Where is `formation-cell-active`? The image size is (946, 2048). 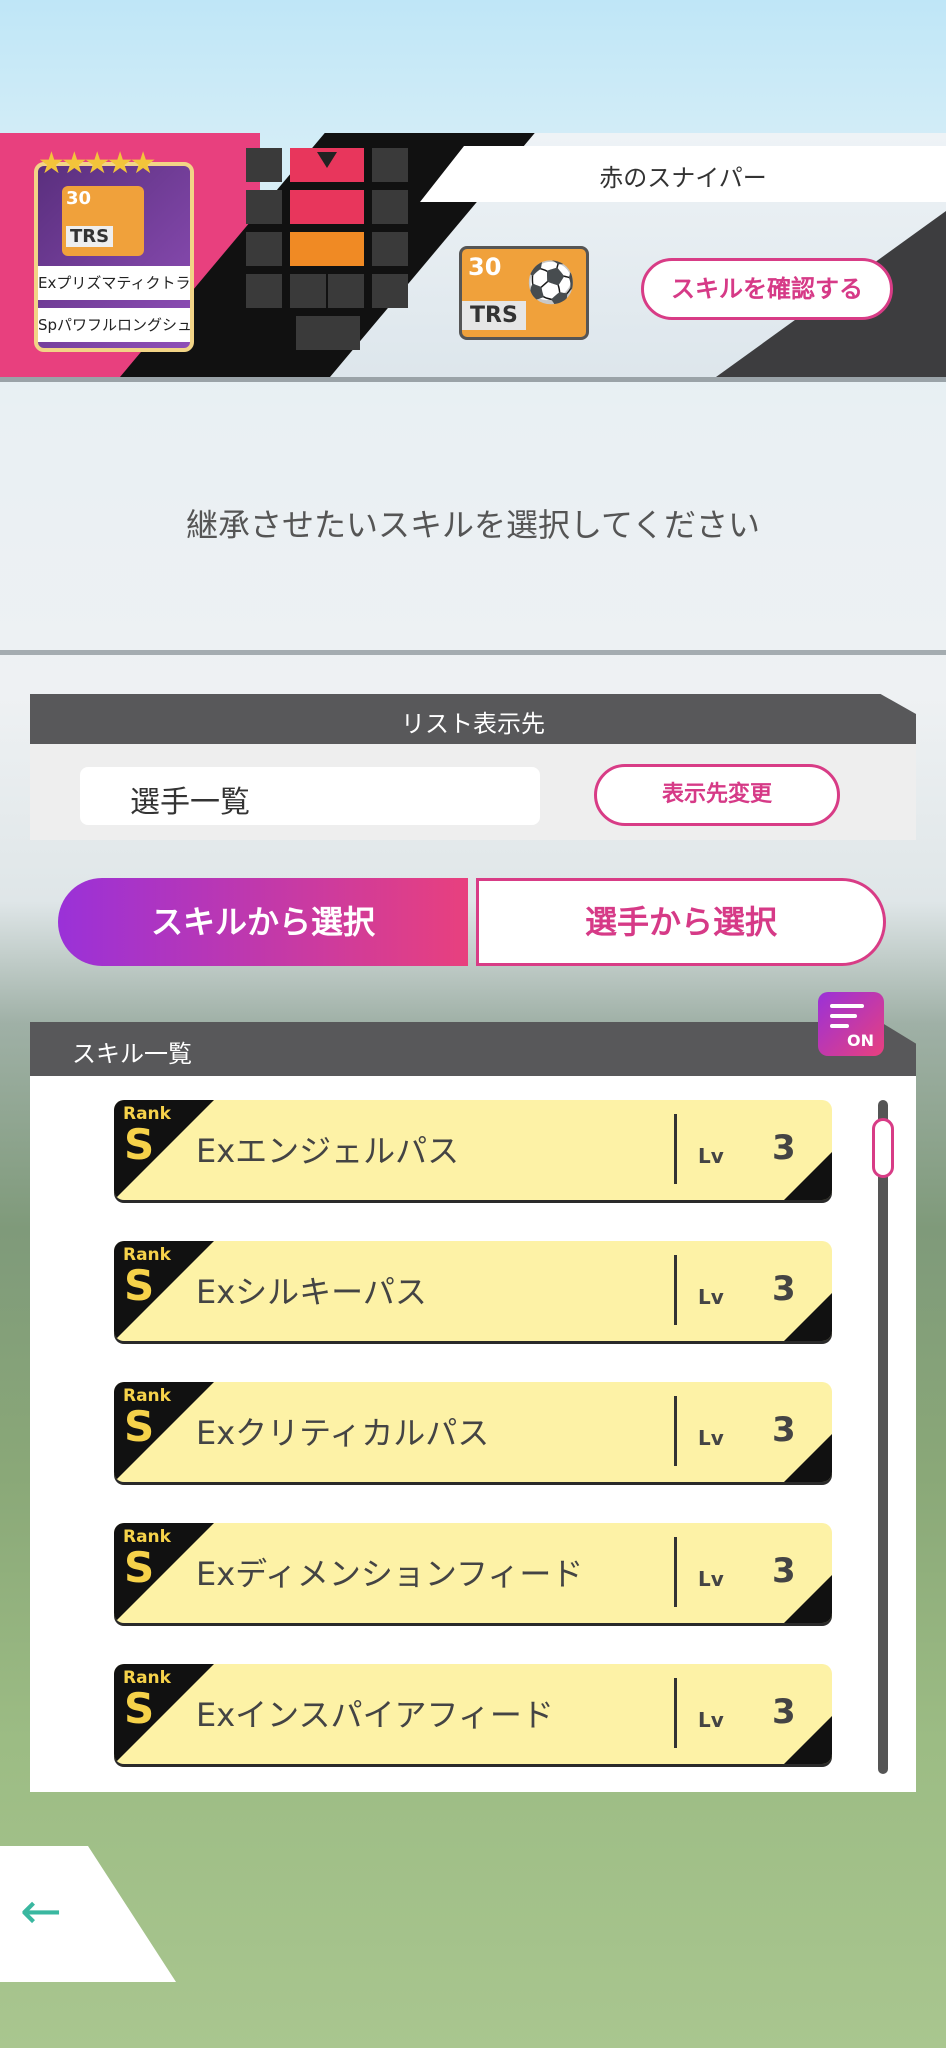 formation-cell-active is located at coordinates (327, 207).